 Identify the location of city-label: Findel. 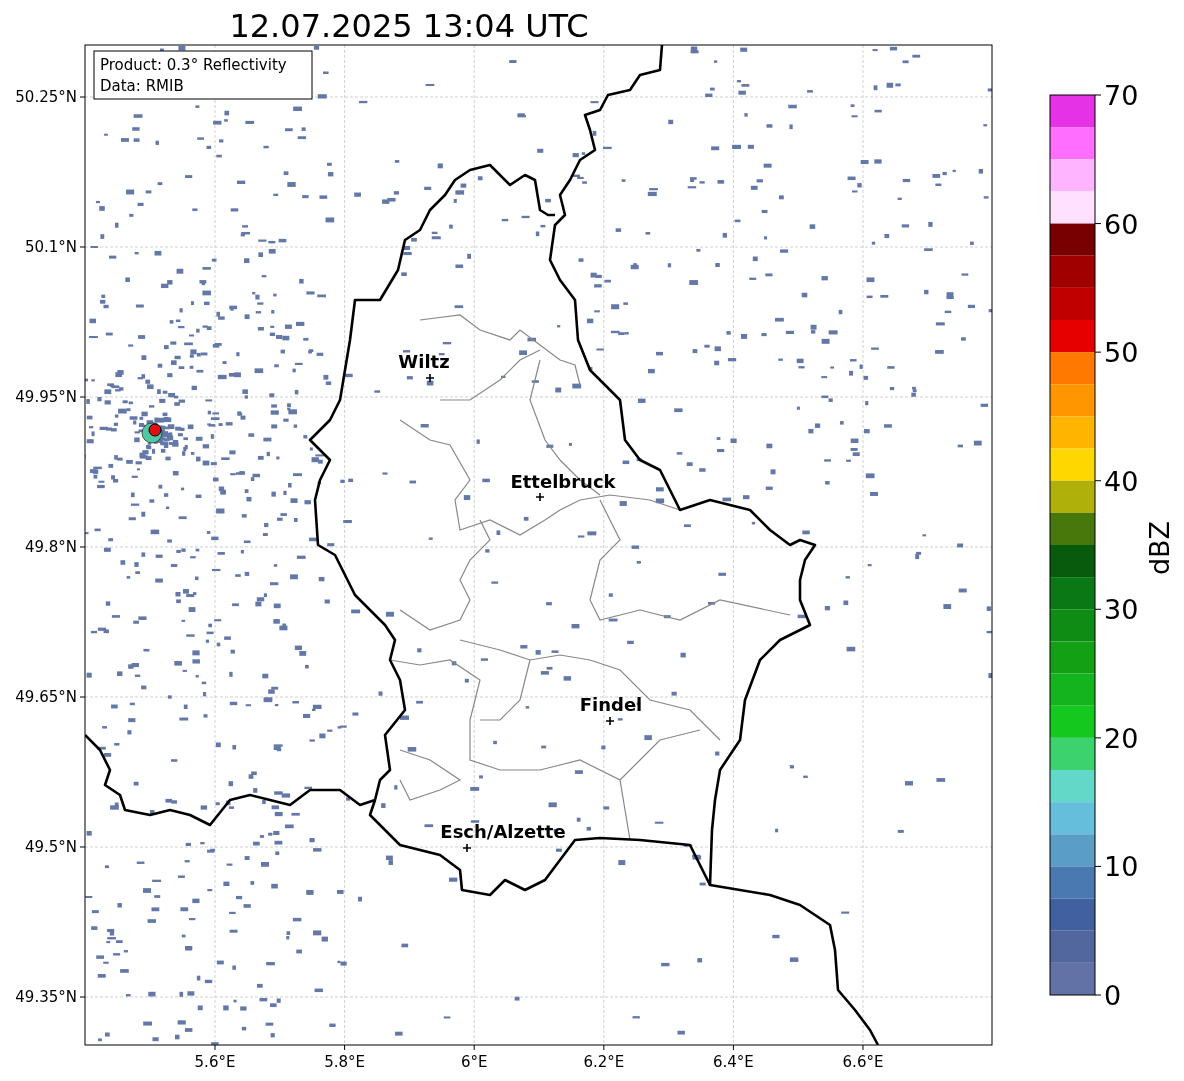
(611, 704).